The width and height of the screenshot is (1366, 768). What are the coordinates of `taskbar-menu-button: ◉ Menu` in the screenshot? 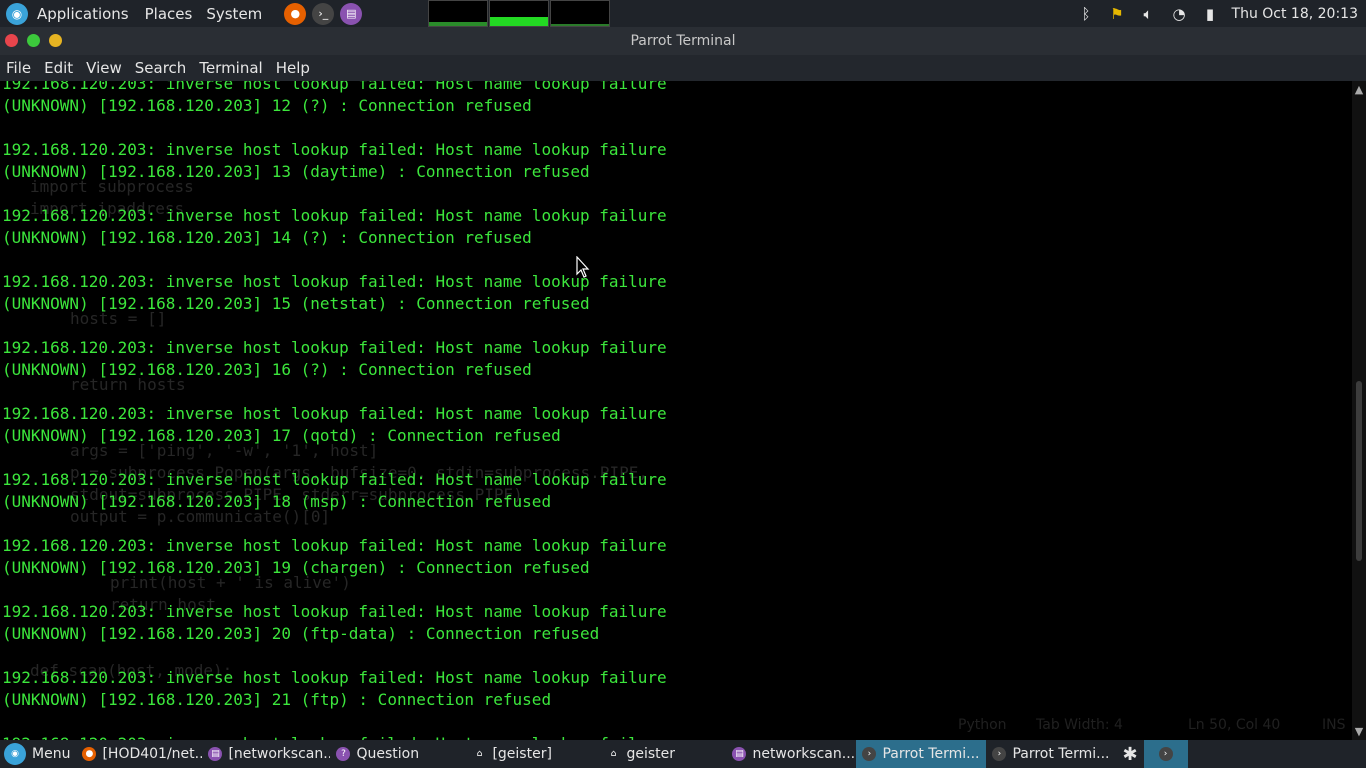 It's located at (38, 754).